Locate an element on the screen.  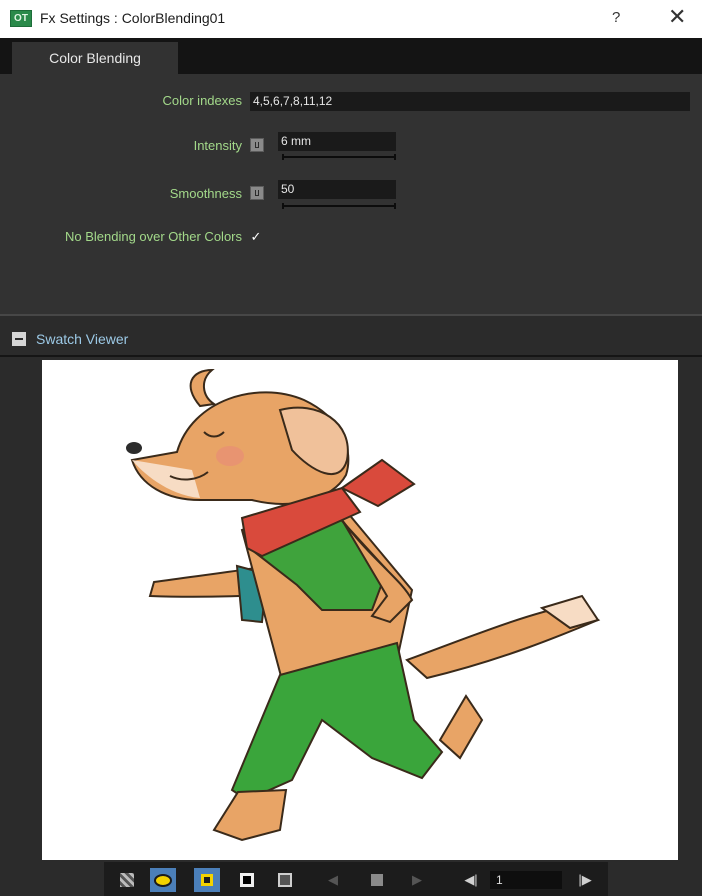
pants is located at coordinates (337, 721).